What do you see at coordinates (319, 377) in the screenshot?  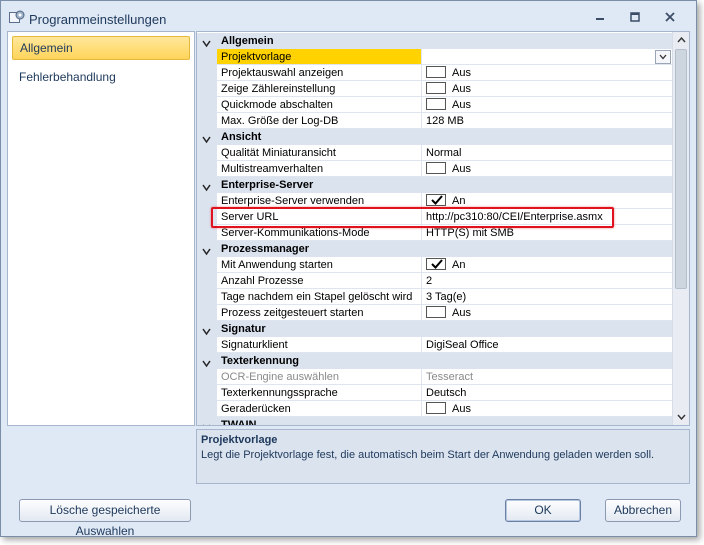 I see `prop-name: OCR-Engine auswählen` at bounding box center [319, 377].